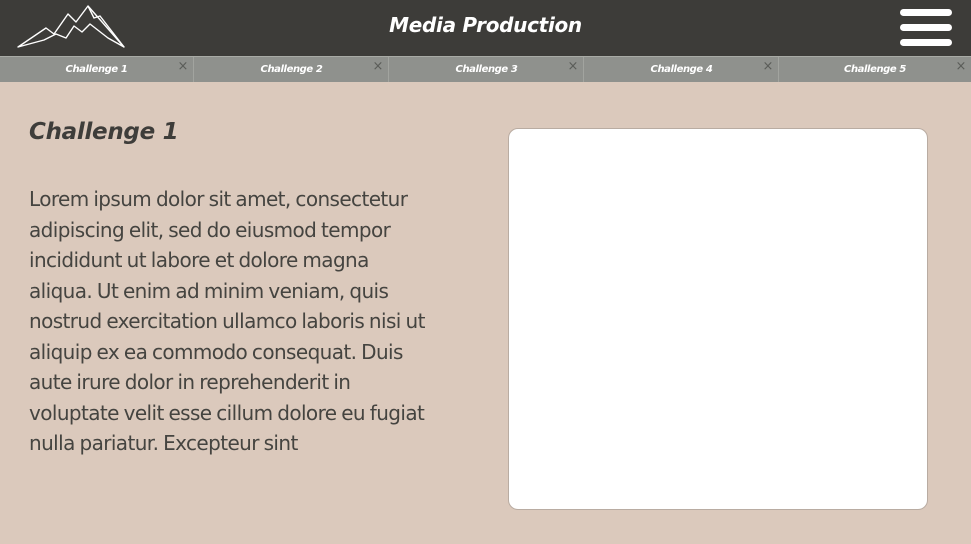 This screenshot has height=544, width=971. I want to click on tab-challenge-1: Challenge 1 ×, so click(97, 69).